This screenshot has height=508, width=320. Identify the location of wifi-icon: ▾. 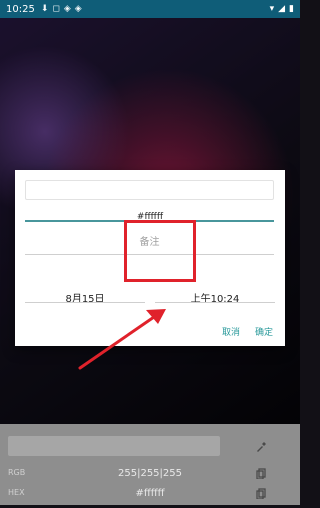
(272, 9).